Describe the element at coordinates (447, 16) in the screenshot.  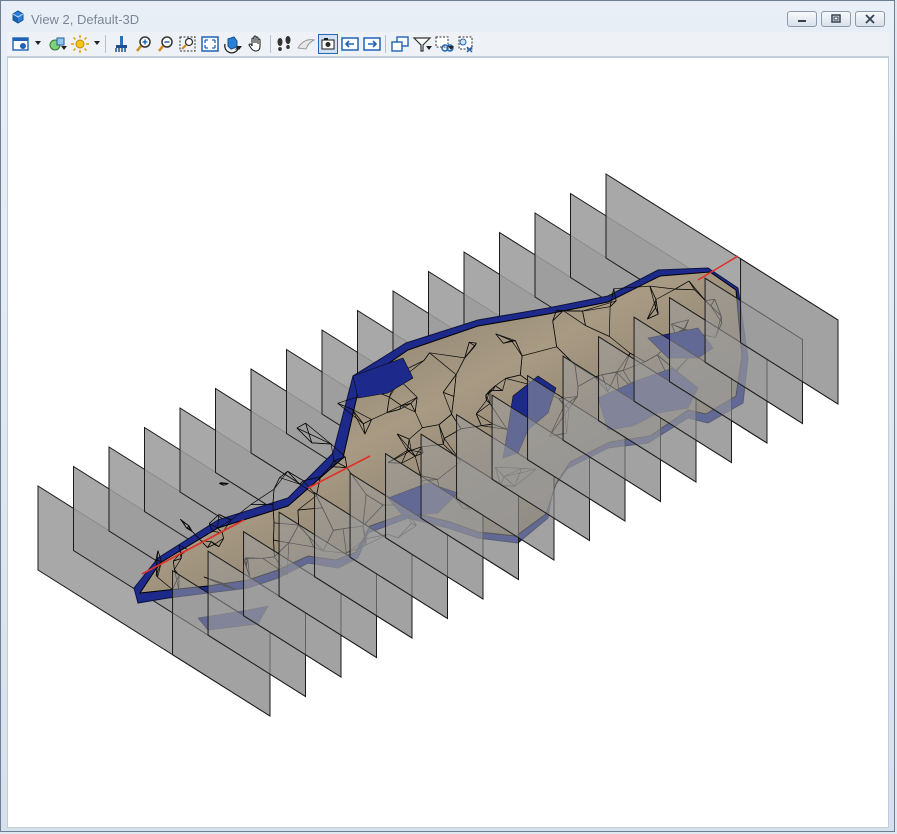
I see `title-bar: View 2, Default-3D` at that location.